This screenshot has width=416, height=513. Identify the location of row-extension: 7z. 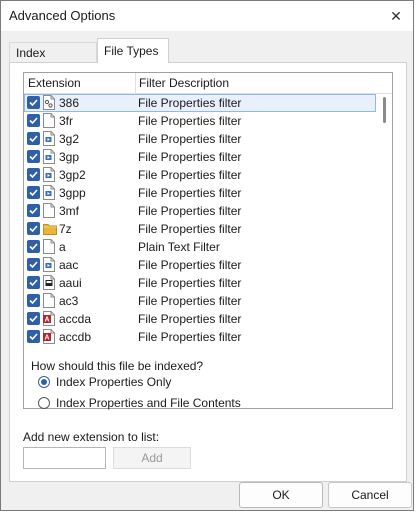
(65, 229).